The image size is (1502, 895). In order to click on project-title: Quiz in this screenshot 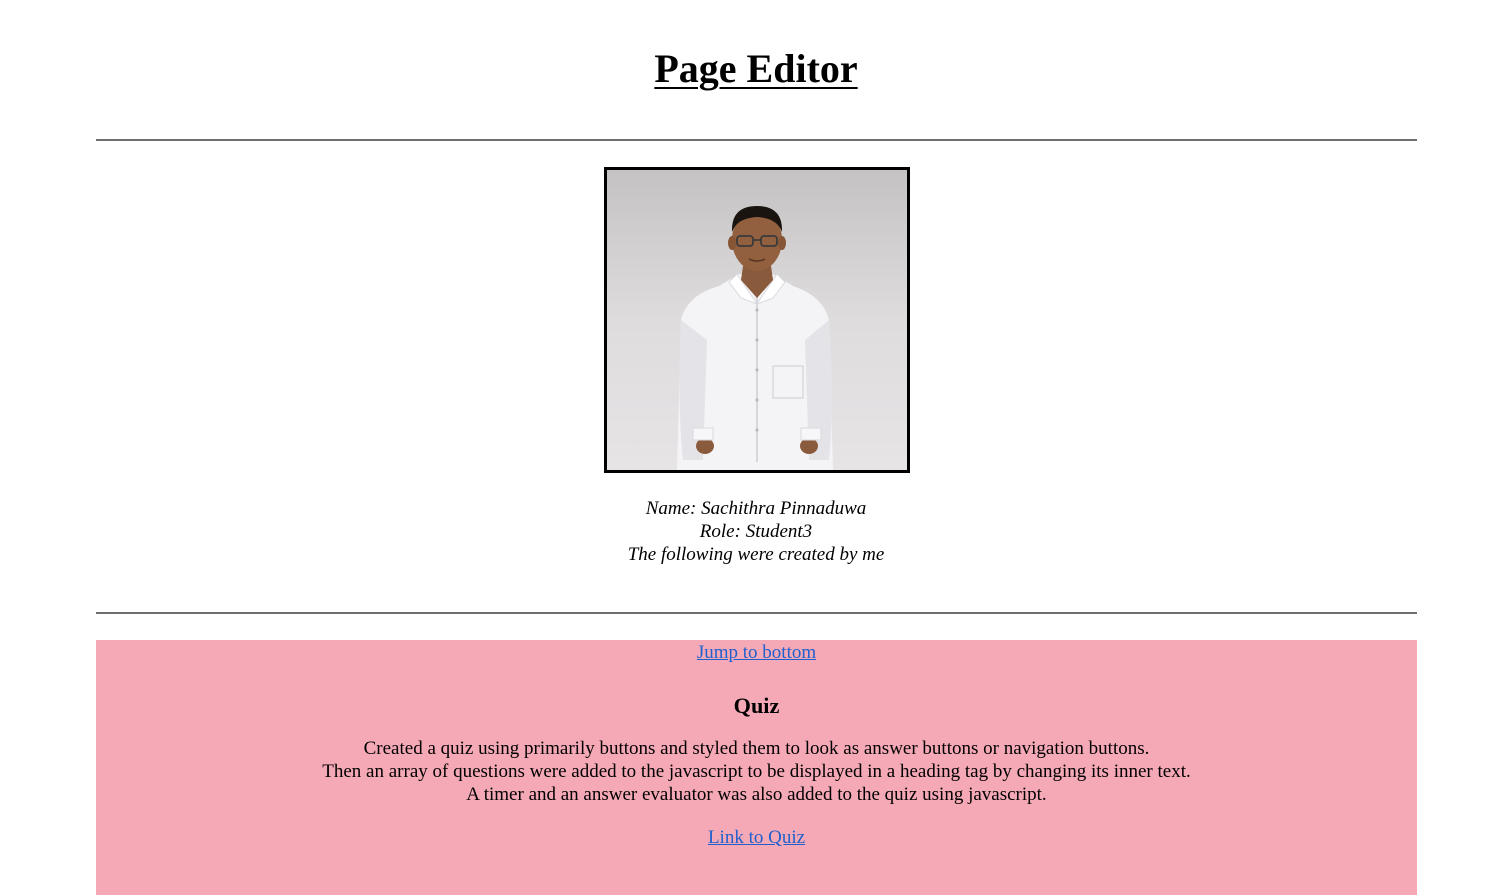, I will do `click(756, 705)`.